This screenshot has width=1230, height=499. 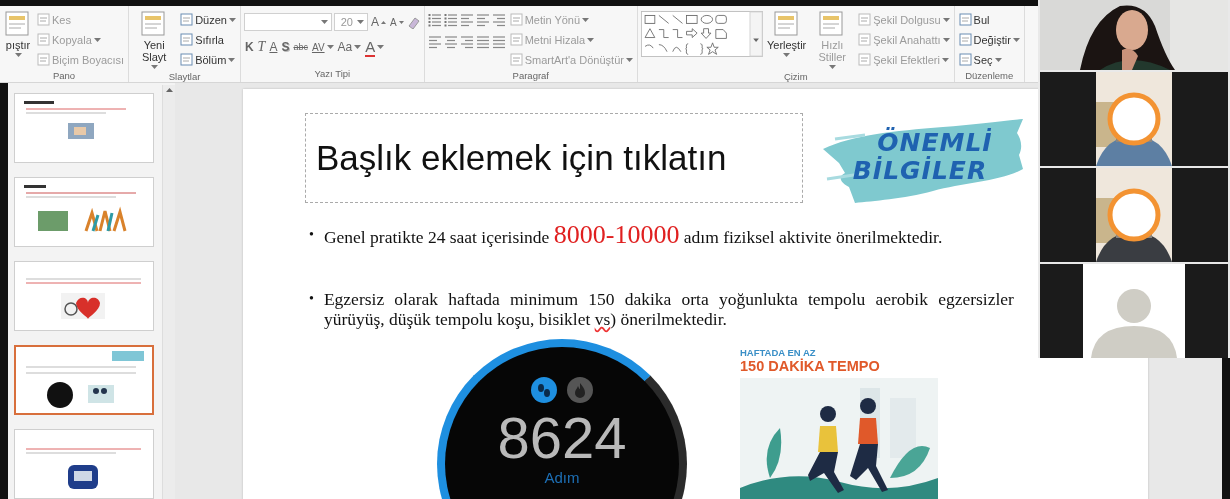 I want to click on format-button: Aa, so click(x=349, y=47).